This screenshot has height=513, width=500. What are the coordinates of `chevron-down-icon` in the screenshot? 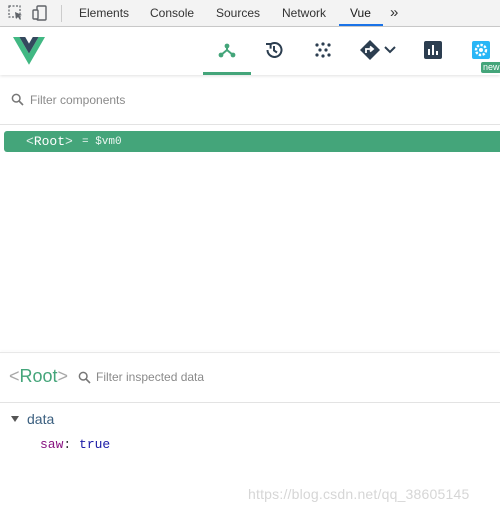 It's located at (390, 50).